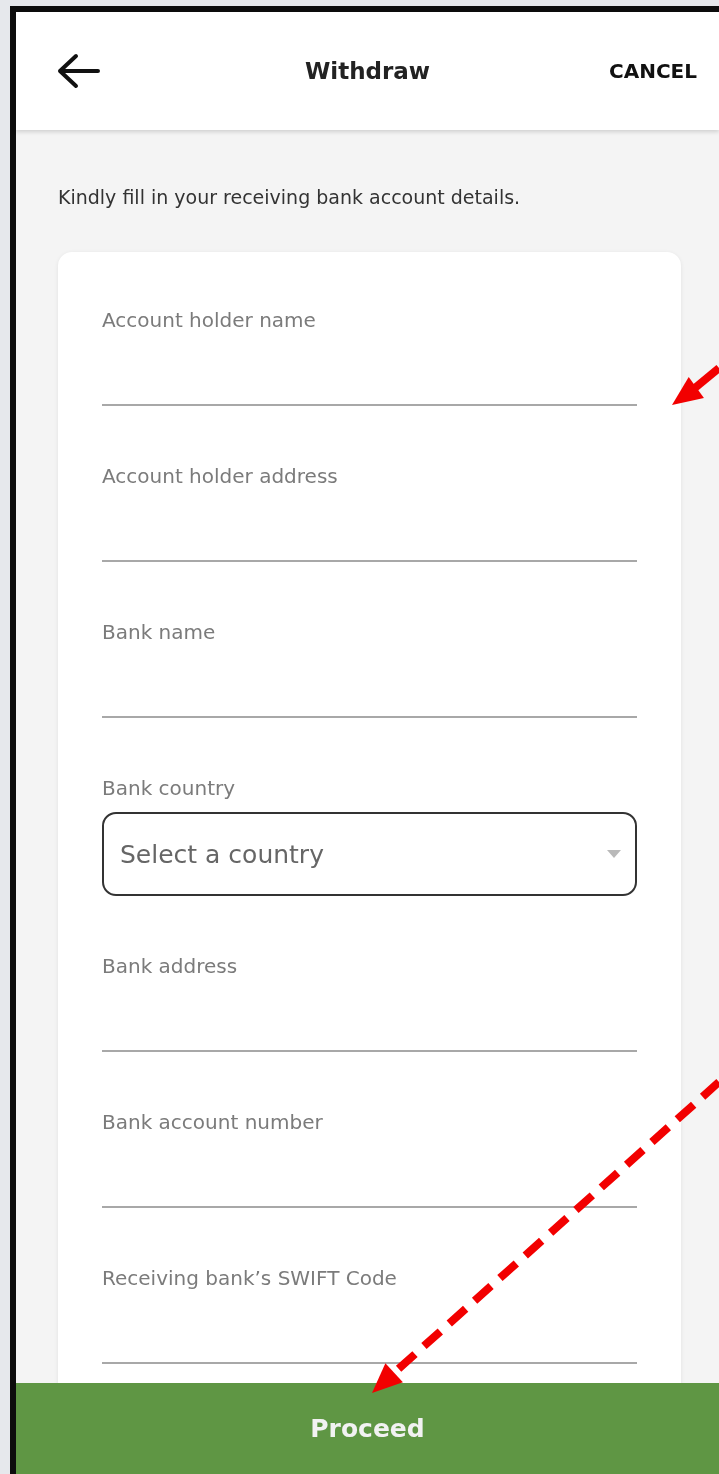  What do you see at coordinates (290, 197) in the screenshot?
I see `instruction-text: Kindly fill in your receiving bank account details.` at bounding box center [290, 197].